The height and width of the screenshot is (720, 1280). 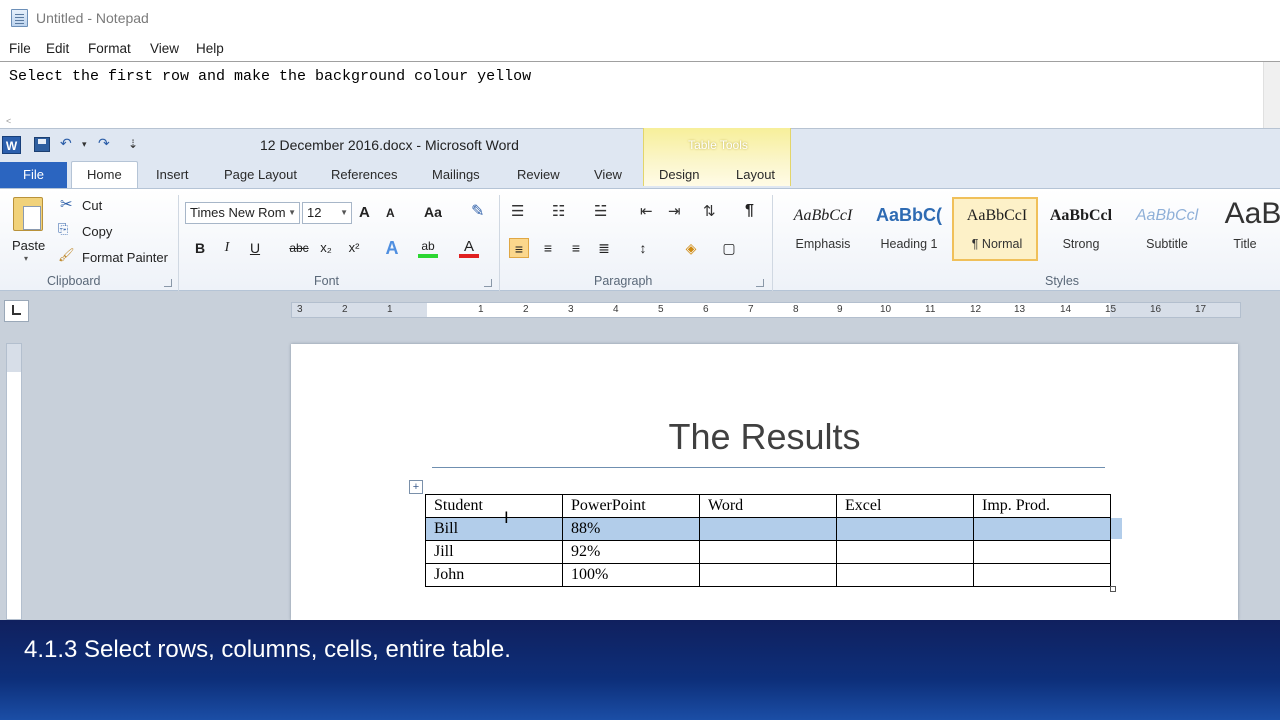 I want to click on highlight-button: ab, so click(x=428, y=248).